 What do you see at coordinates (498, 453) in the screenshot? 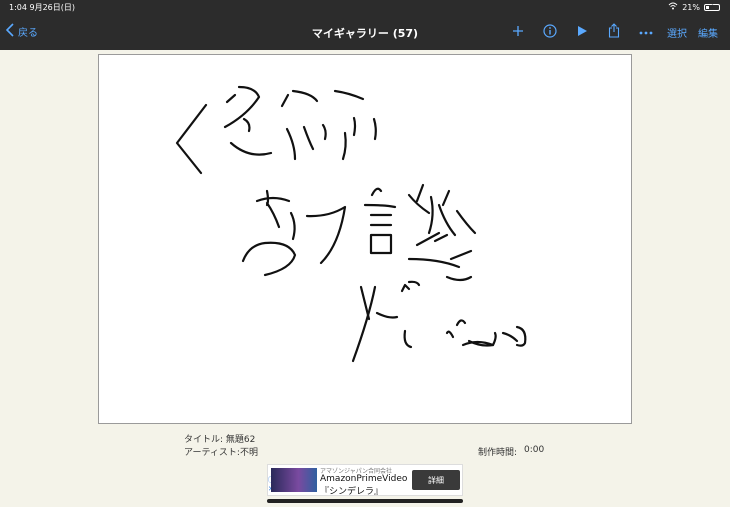
I see `creation-time-label: 制作時間:` at bounding box center [498, 453].